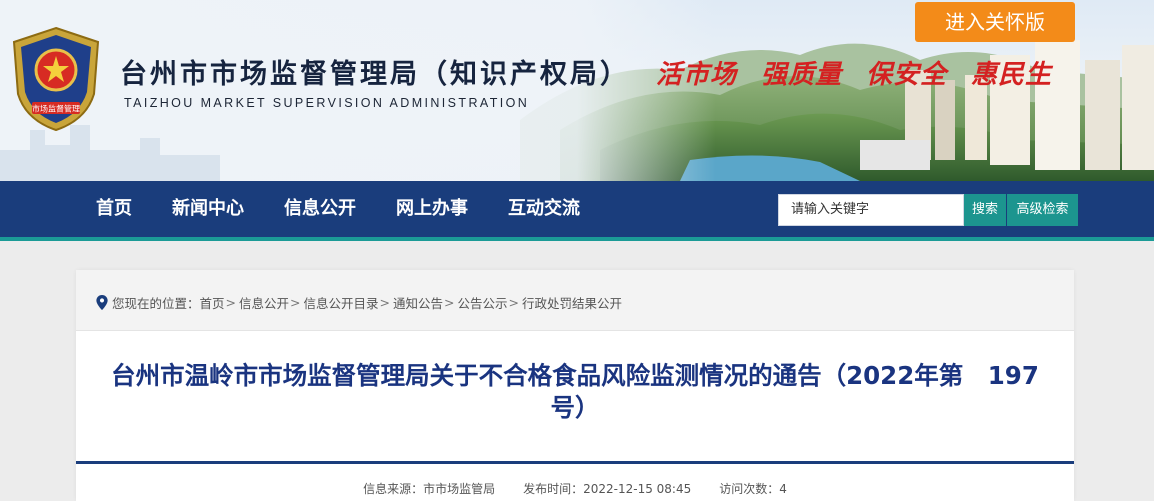 This screenshot has height=501, width=1154. What do you see at coordinates (1042, 210) in the screenshot?
I see `advanced-search-button: 高级检索` at bounding box center [1042, 210].